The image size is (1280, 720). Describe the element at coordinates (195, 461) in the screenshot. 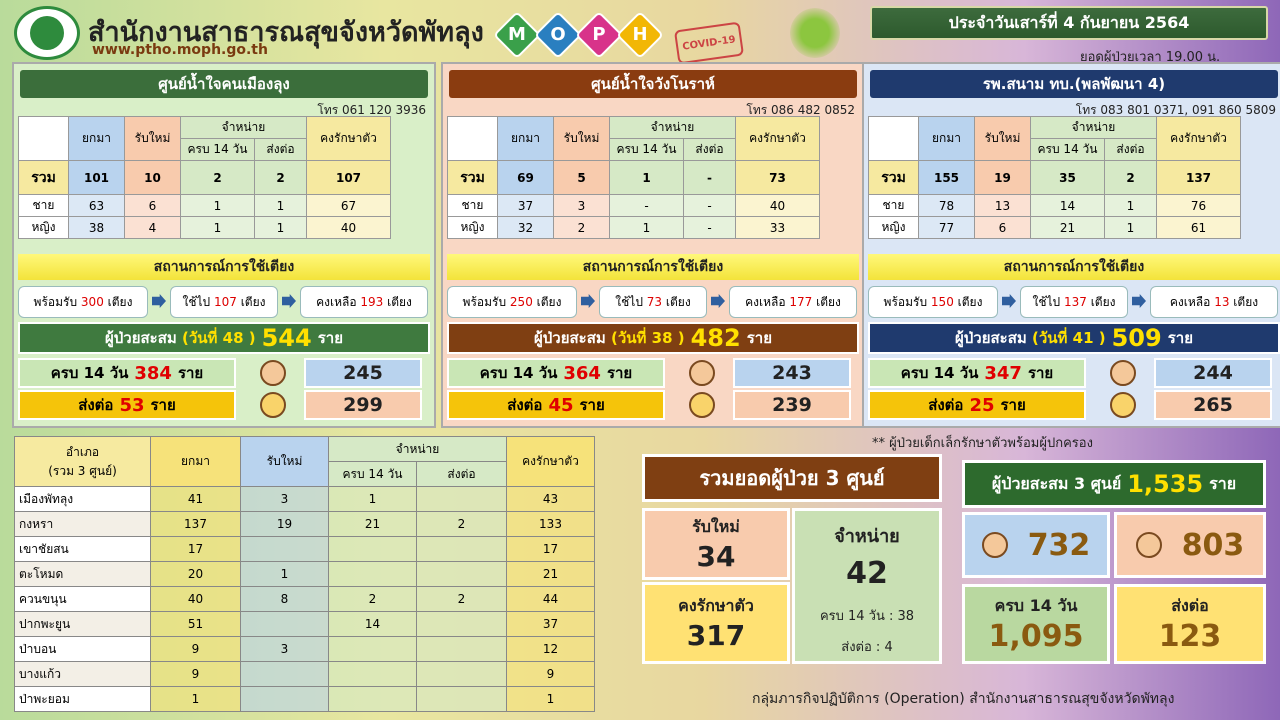

I see `col-carry: ยกมา` at that location.